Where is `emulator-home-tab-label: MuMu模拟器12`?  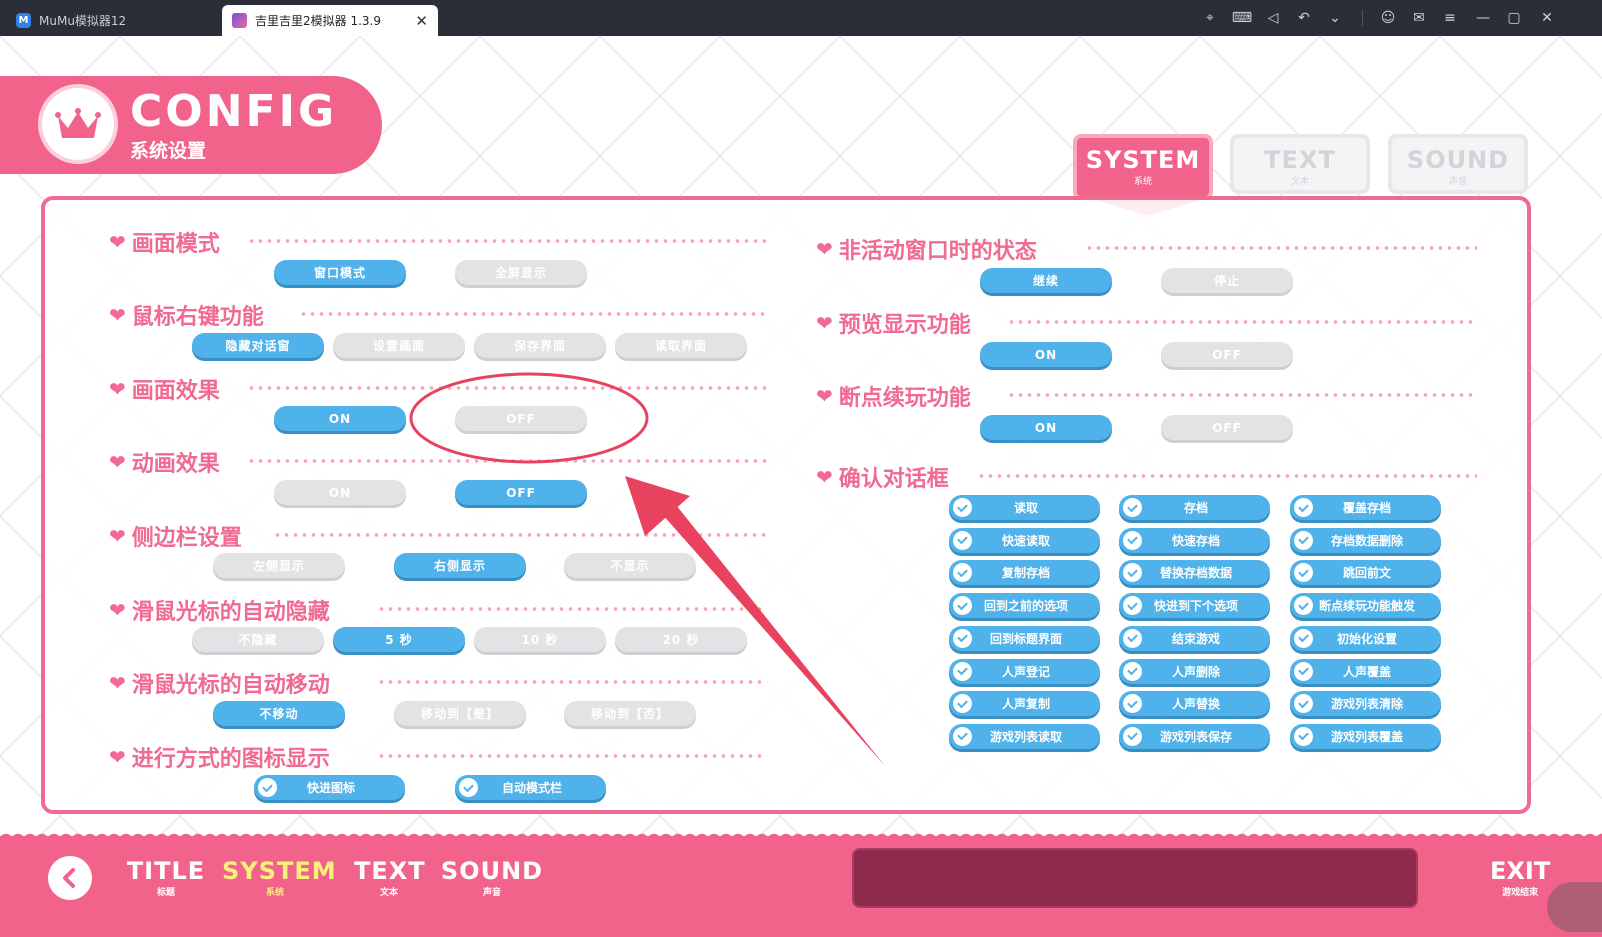
emulator-home-tab-label: MuMu模拟器12 is located at coordinates (83, 21).